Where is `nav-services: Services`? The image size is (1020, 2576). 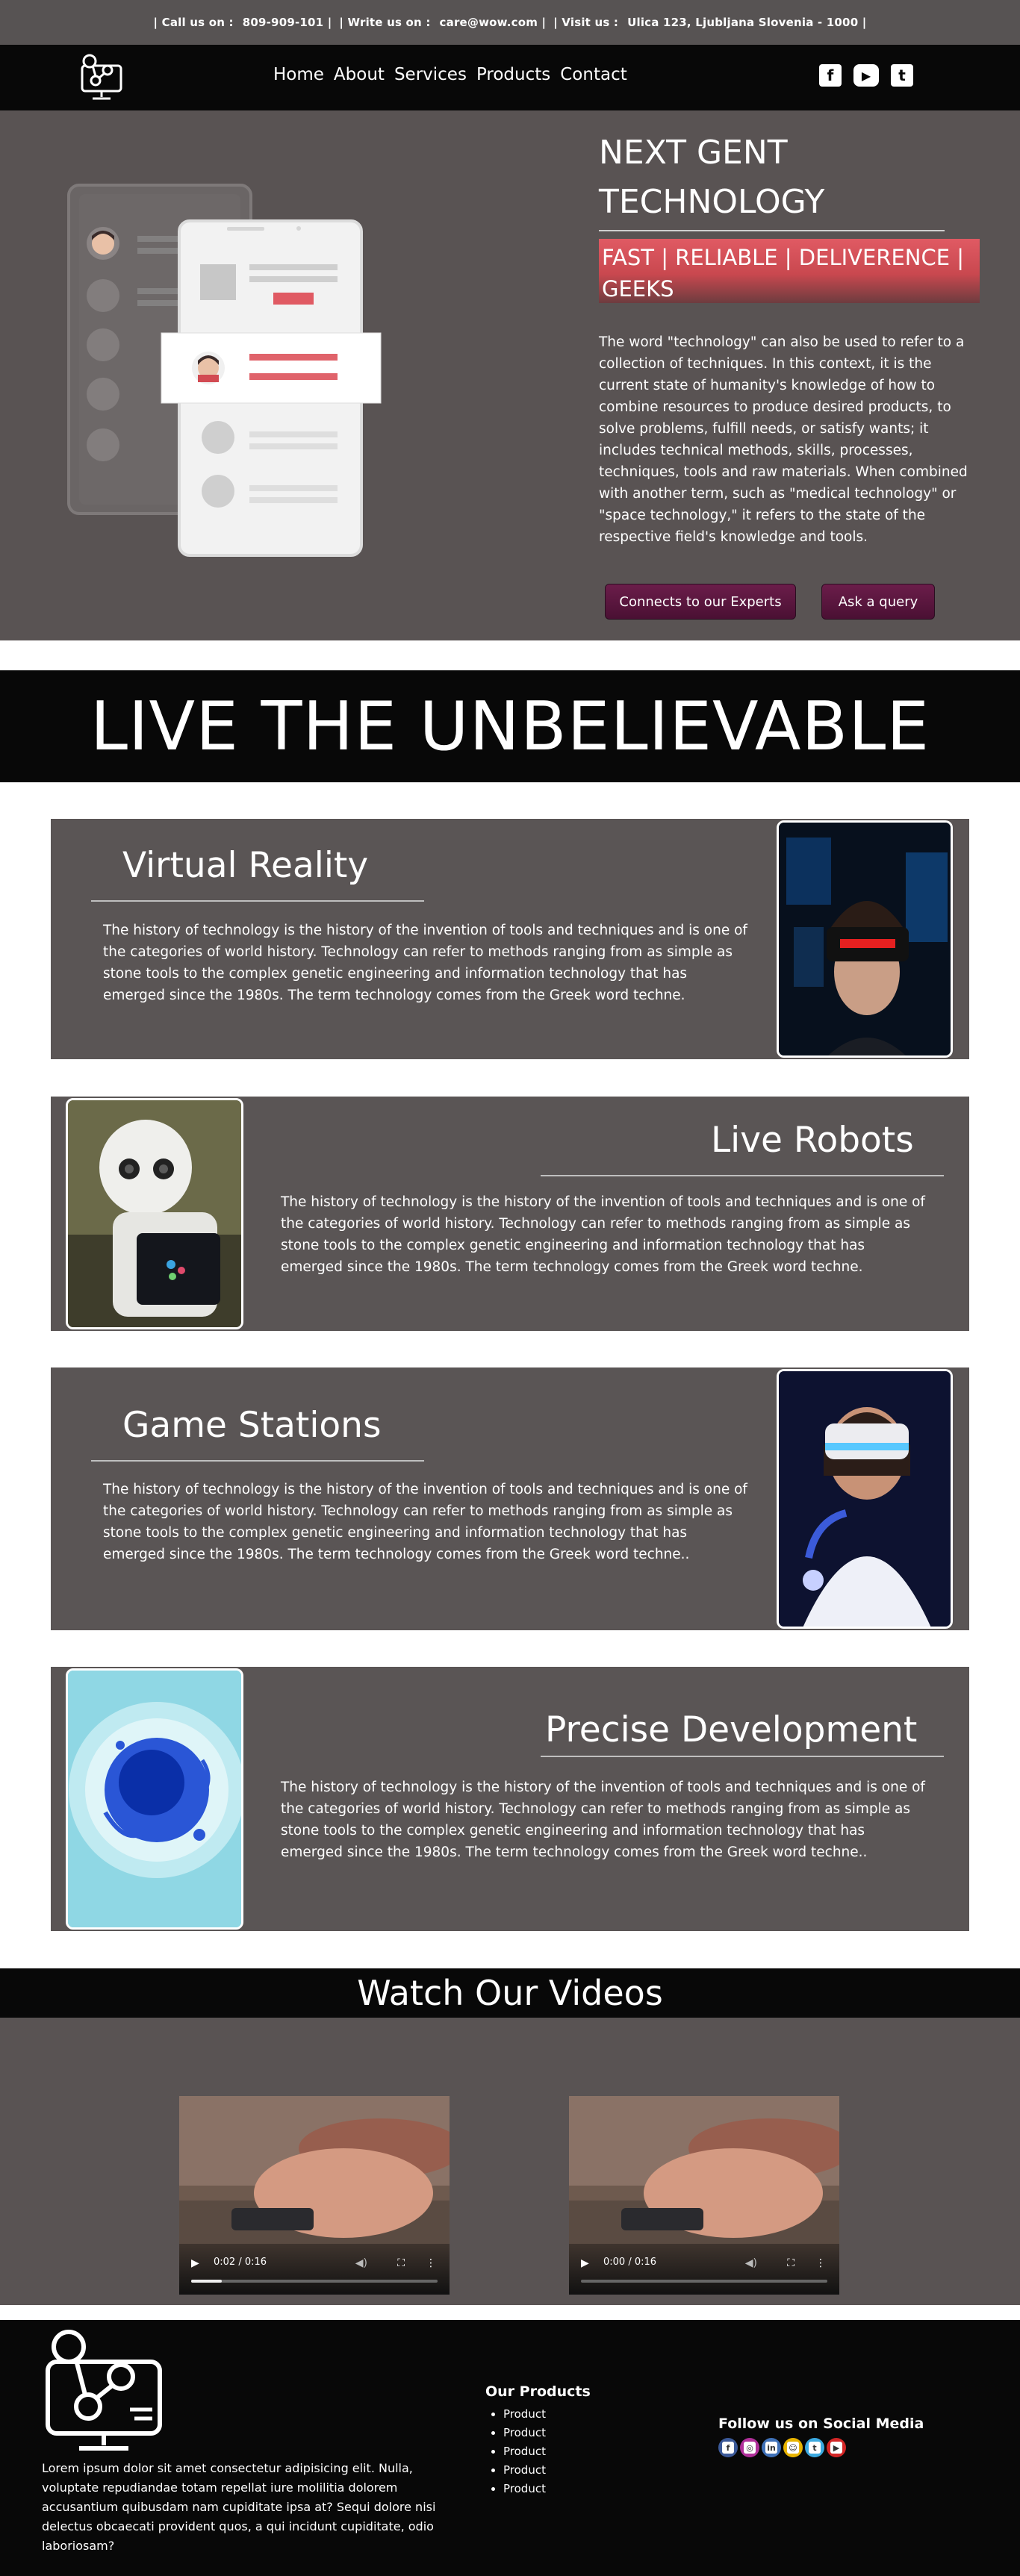
nav-services: Services is located at coordinates (430, 74).